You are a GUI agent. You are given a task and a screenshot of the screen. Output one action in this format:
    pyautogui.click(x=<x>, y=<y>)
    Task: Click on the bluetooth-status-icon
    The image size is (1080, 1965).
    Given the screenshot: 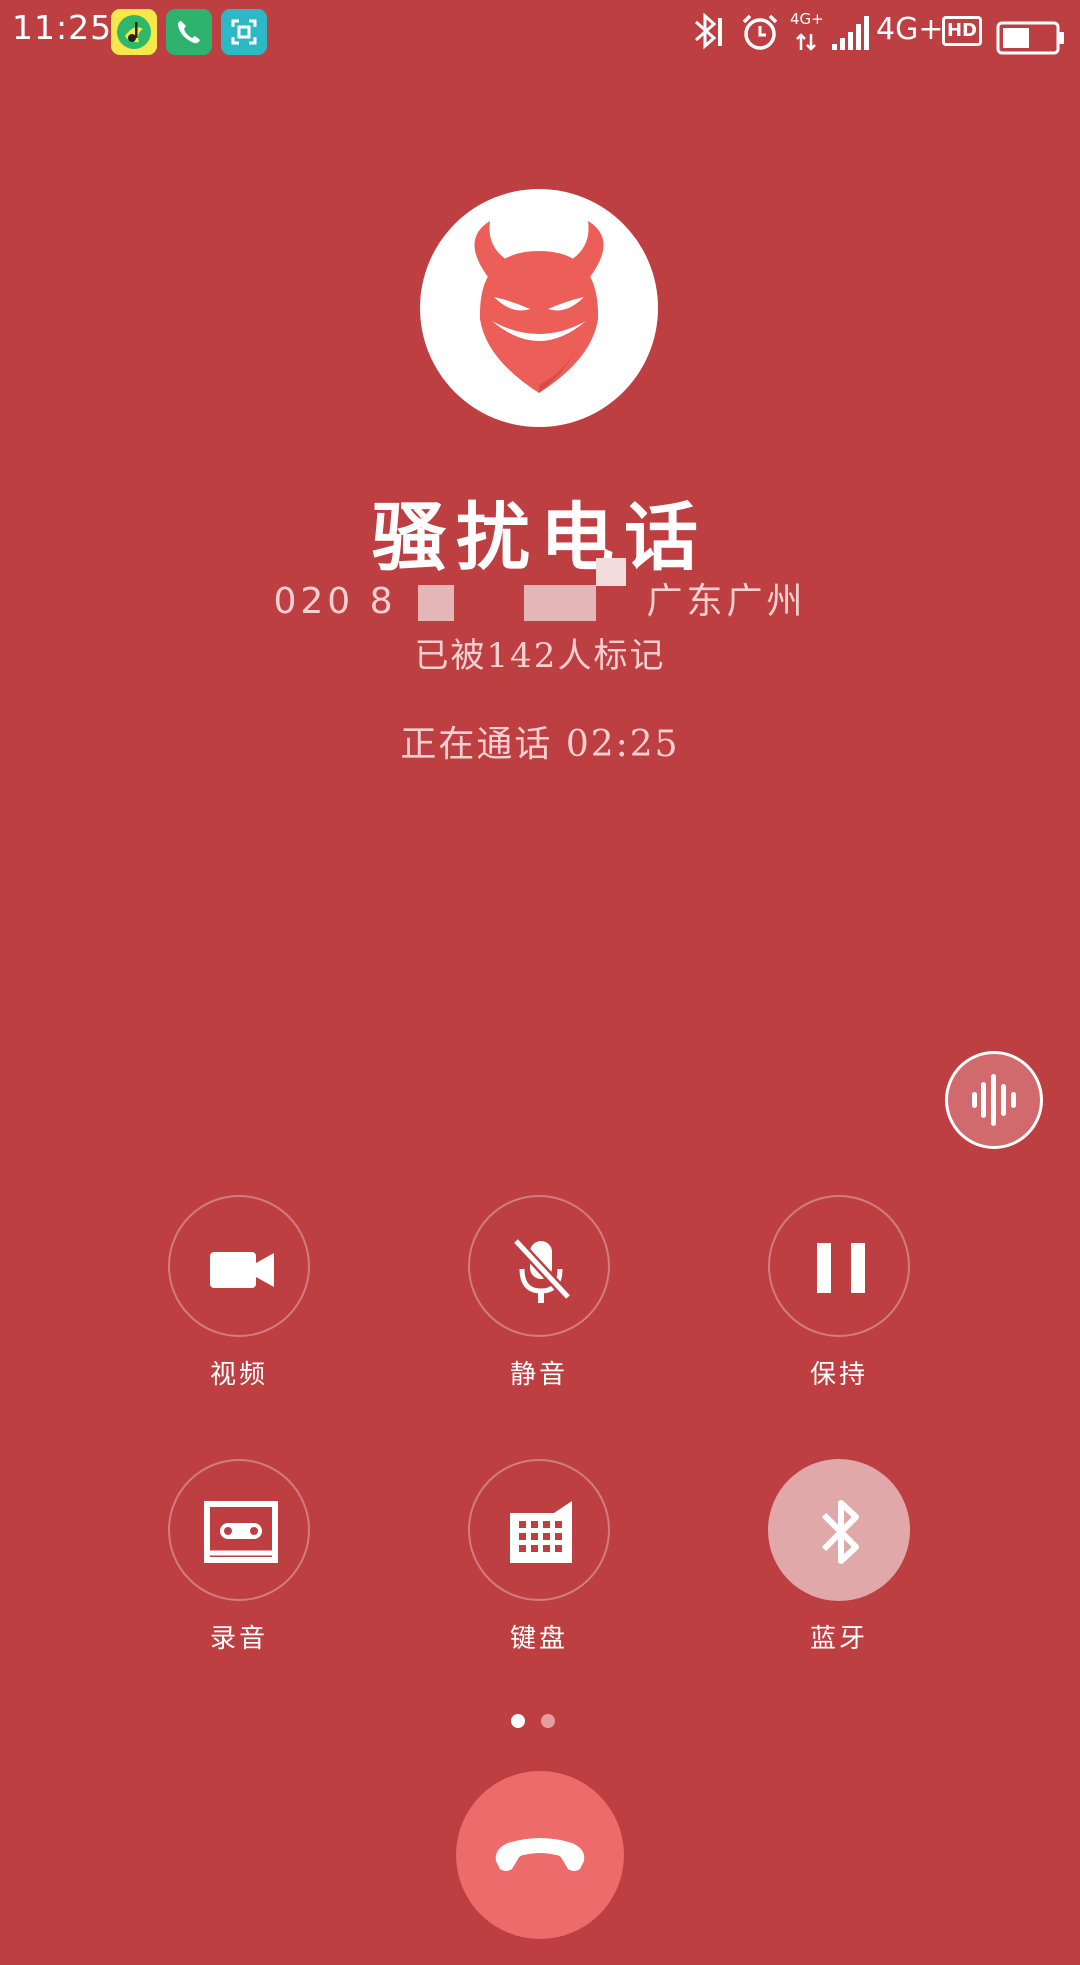 What is the action you would take?
    pyautogui.click(x=708, y=31)
    